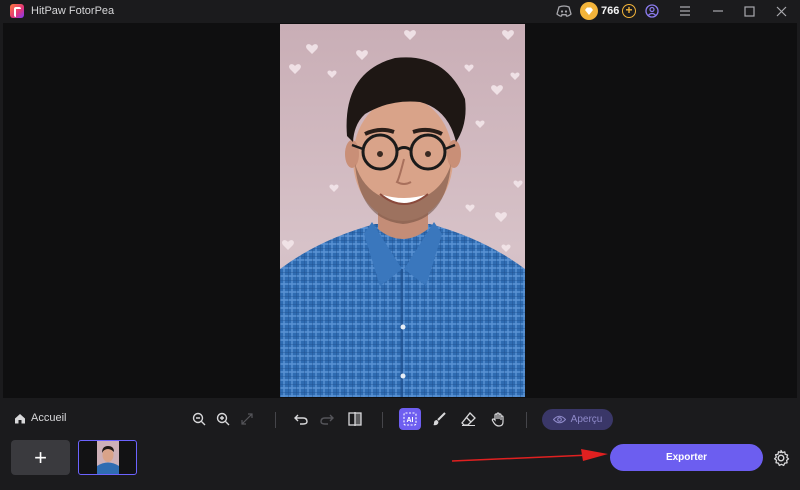  What do you see at coordinates (301, 419) in the screenshot?
I see `undo-icon` at bounding box center [301, 419].